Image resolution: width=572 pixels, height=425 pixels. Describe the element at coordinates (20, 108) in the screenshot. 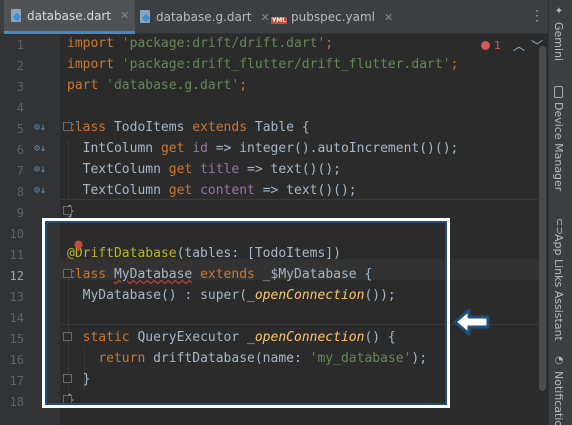

I see `line-number: 4` at that location.